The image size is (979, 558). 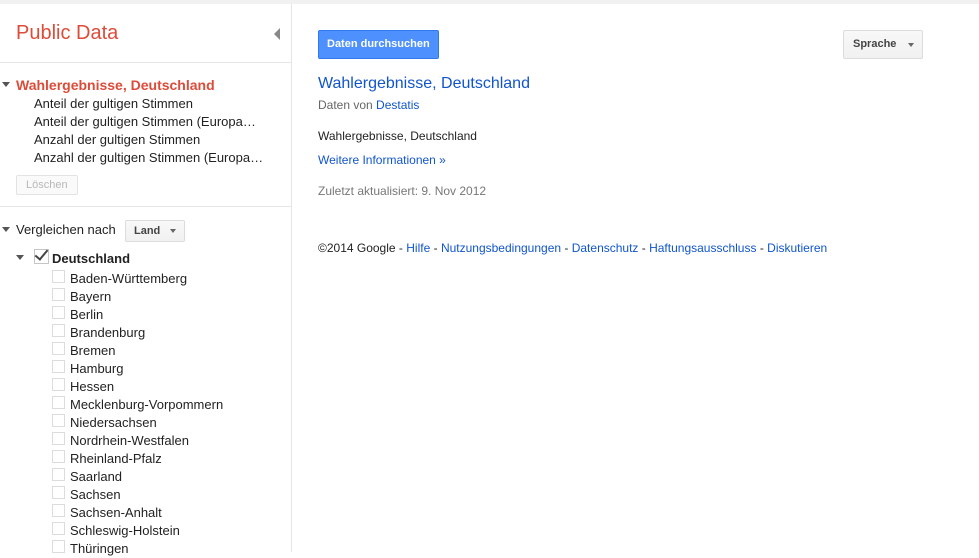 I want to click on compare-label: Vergleichen nach, so click(x=66, y=229).